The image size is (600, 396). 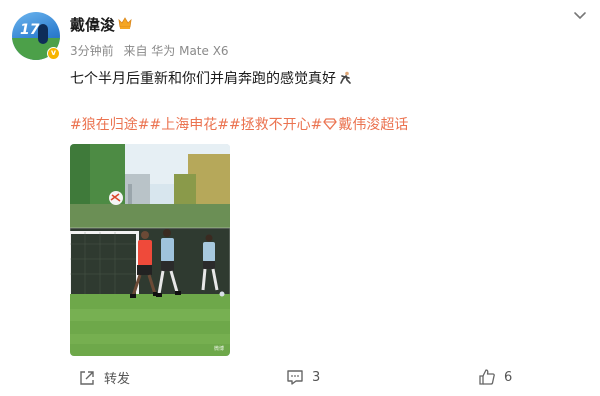 I want to click on post-meta: 3分钟前 来自 华为 Mate X6, so click(x=152, y=50).